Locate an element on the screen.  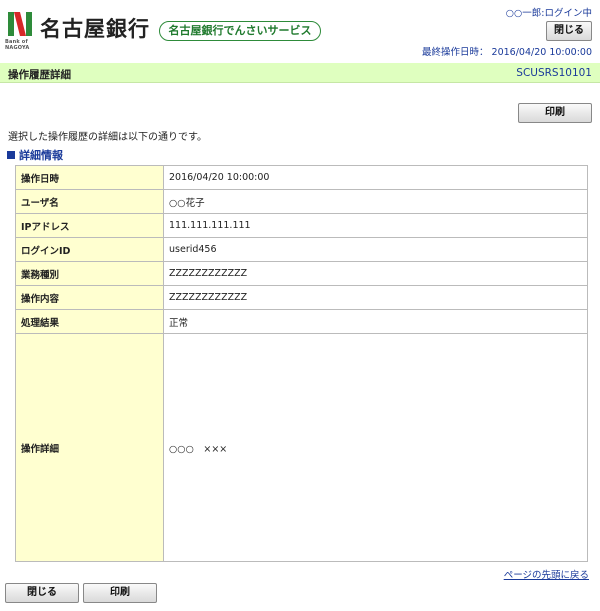
bank-logo-icon is located at coordinates (20, 24).